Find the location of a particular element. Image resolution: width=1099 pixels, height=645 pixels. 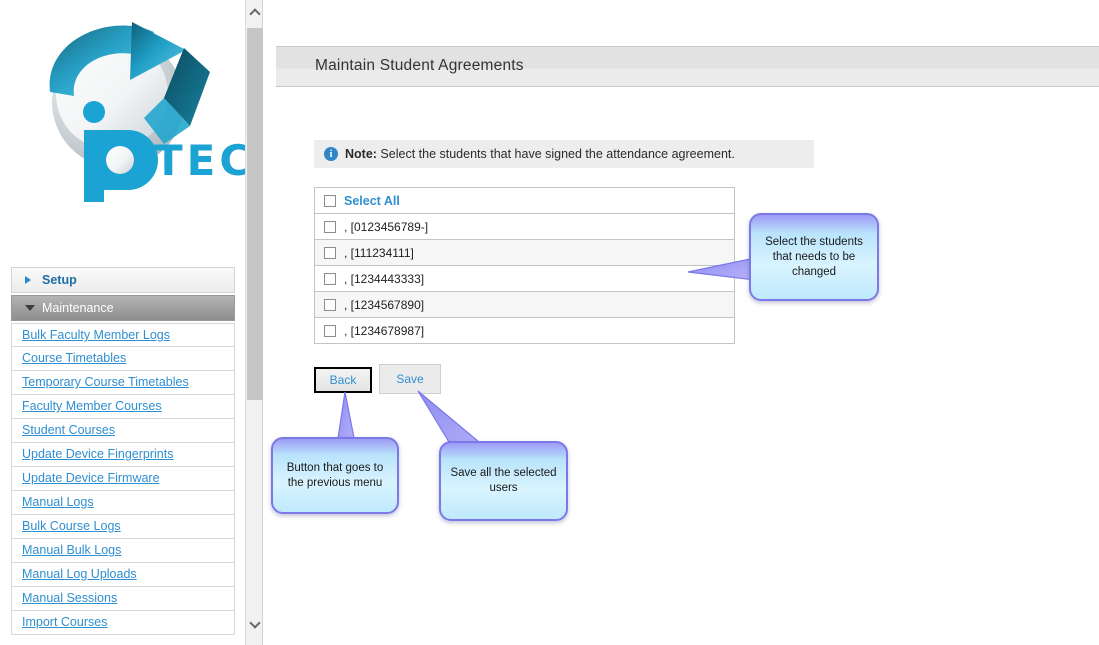

student-label: , [1234678987] is located at coordinates (384, 330).